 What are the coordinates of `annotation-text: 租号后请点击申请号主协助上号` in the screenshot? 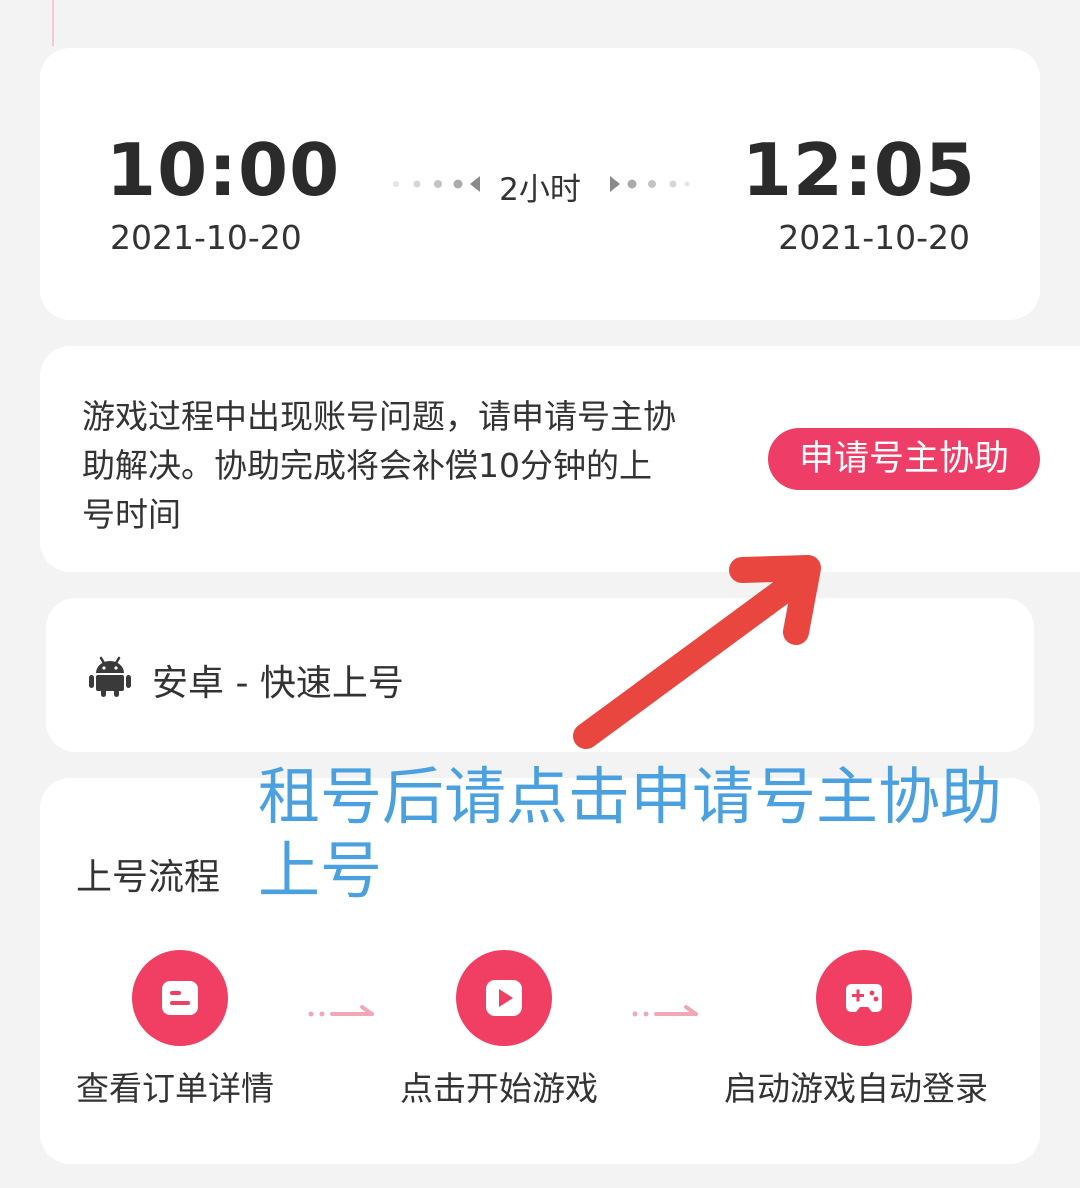 It's located at (630, 833).